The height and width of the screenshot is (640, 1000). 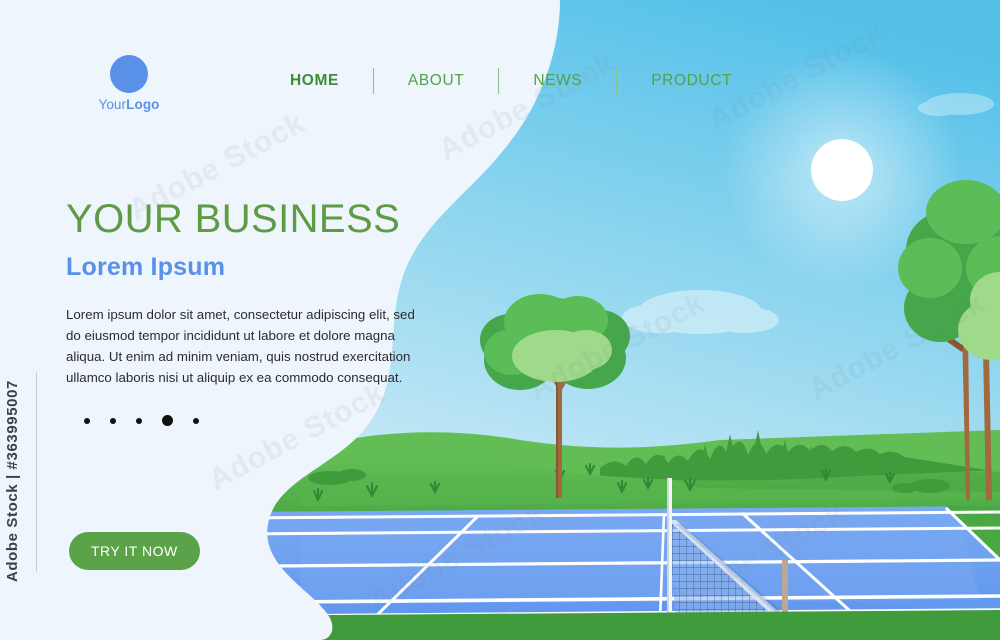 I want to click on page-subtitle: Lorem Ipsum, so click(x=146, y=267).